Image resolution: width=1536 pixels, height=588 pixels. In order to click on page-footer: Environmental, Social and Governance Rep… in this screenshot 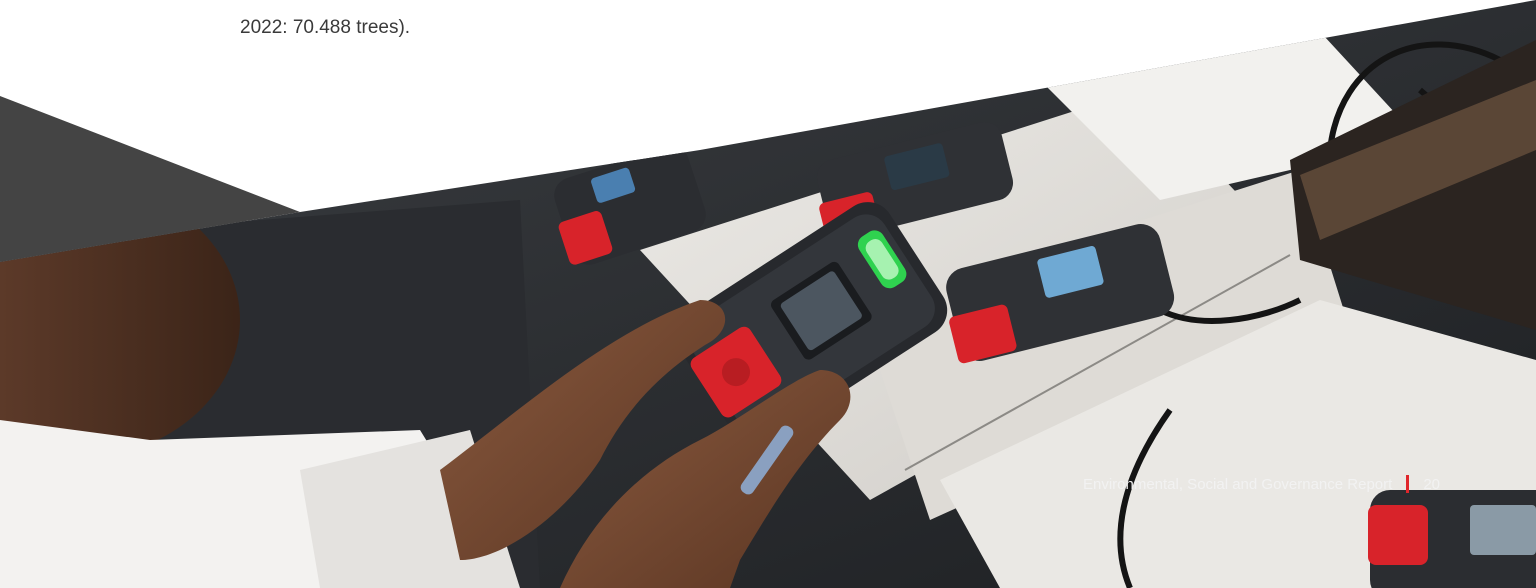, I will do `click(1261, 484)`.